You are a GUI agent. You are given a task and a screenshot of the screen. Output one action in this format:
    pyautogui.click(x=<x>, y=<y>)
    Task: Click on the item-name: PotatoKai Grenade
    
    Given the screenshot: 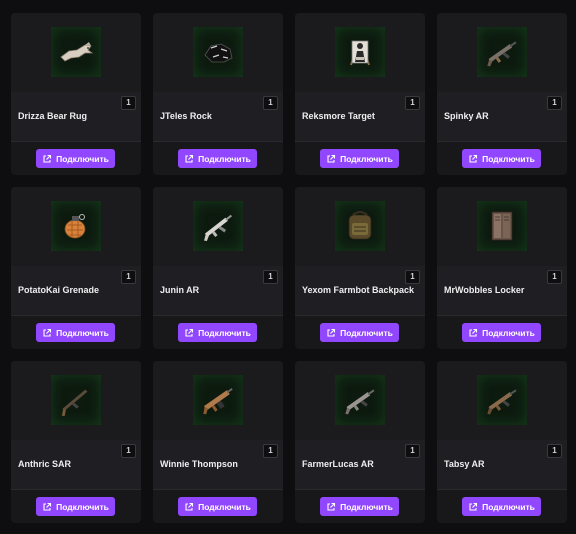 What is the action you would take?
    pyautogui.click(x=59, y=290)
    